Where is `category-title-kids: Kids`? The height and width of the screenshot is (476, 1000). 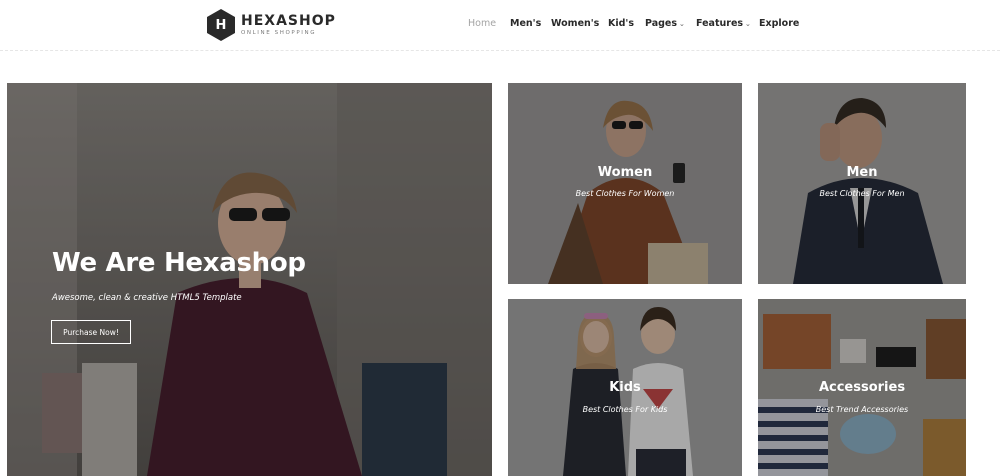
category-title-kids: Kids is located at coordinates (625, 387).